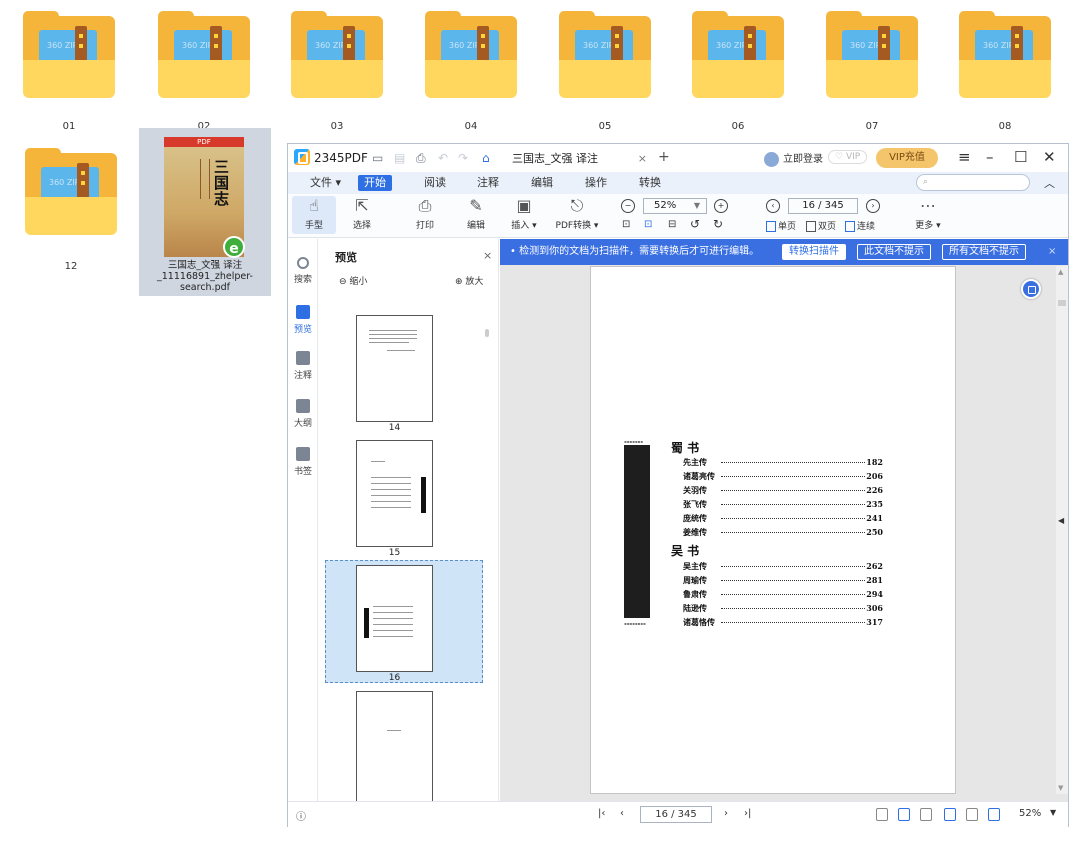 The image size is (1080, 858). I want to click on app-logo-icon, so click(302, 157).